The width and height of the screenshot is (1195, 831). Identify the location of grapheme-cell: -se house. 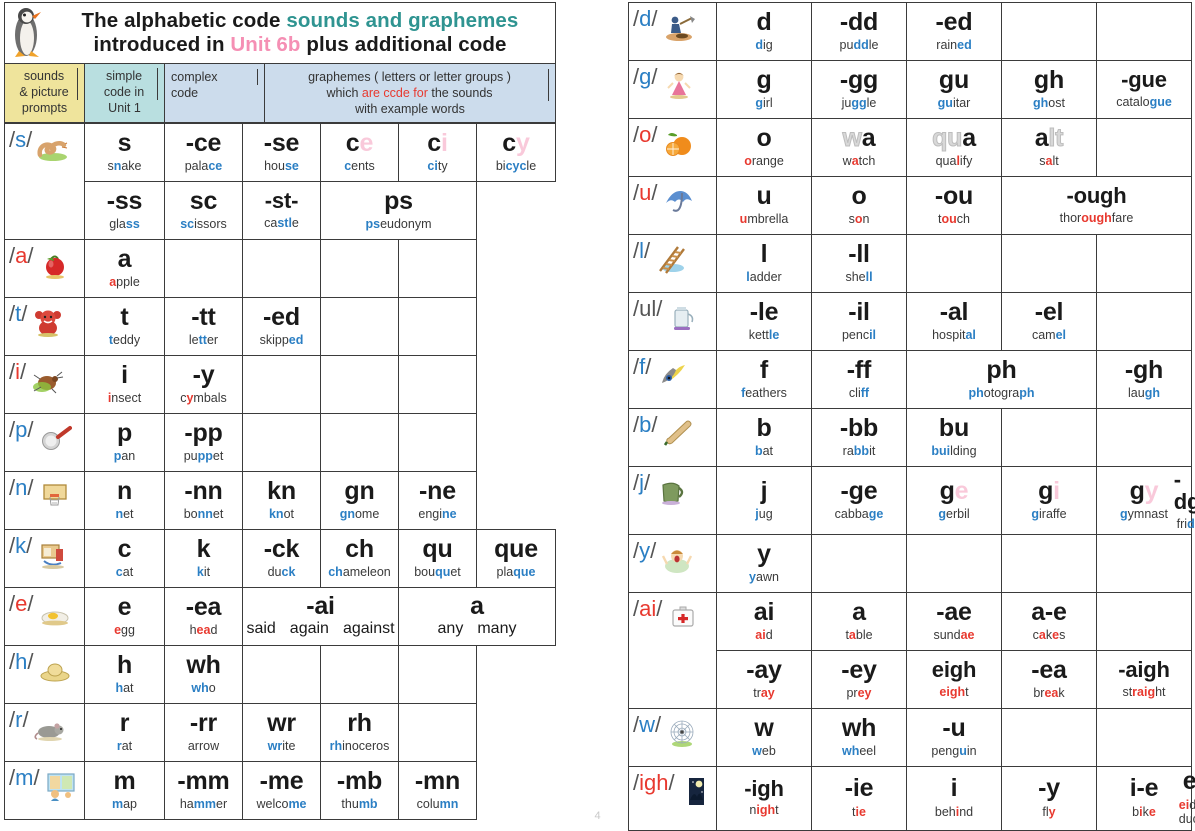
(281, 152).